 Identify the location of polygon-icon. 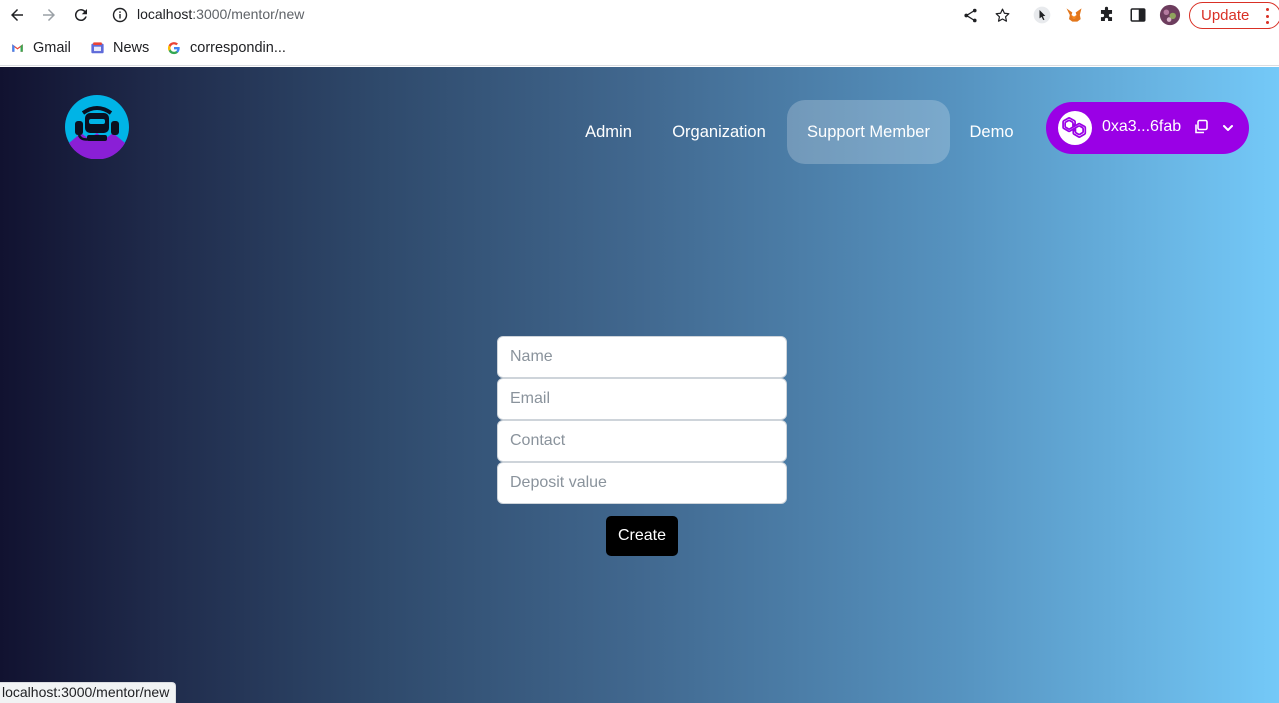
(1075, 128).